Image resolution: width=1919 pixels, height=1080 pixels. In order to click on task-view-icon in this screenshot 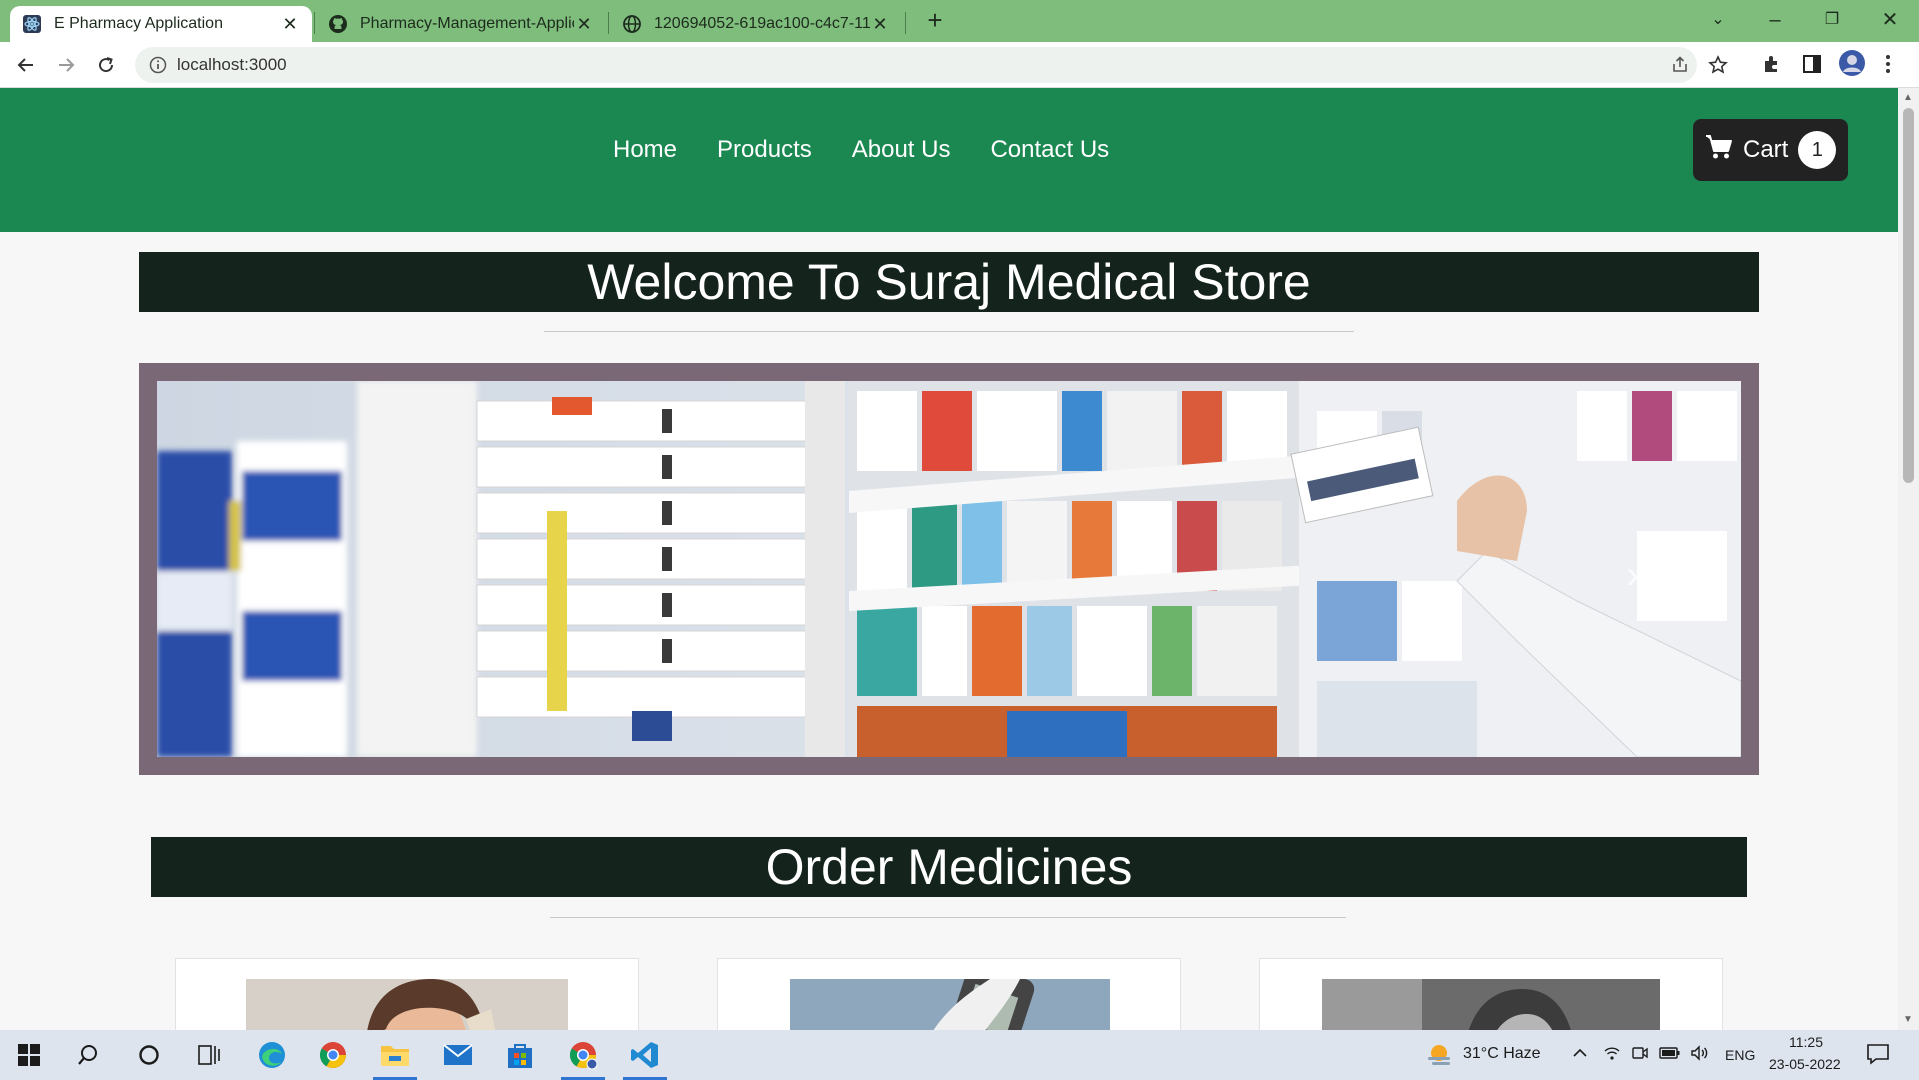, I will do `click(209, 1055)`.